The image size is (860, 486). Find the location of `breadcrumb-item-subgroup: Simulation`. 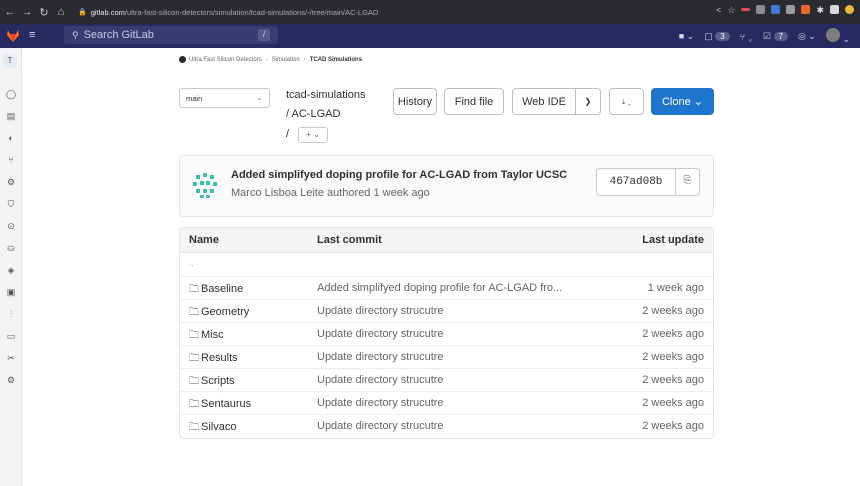

breadcrumb-item-subgroup: Simulation is located at coordinates (286, 60).